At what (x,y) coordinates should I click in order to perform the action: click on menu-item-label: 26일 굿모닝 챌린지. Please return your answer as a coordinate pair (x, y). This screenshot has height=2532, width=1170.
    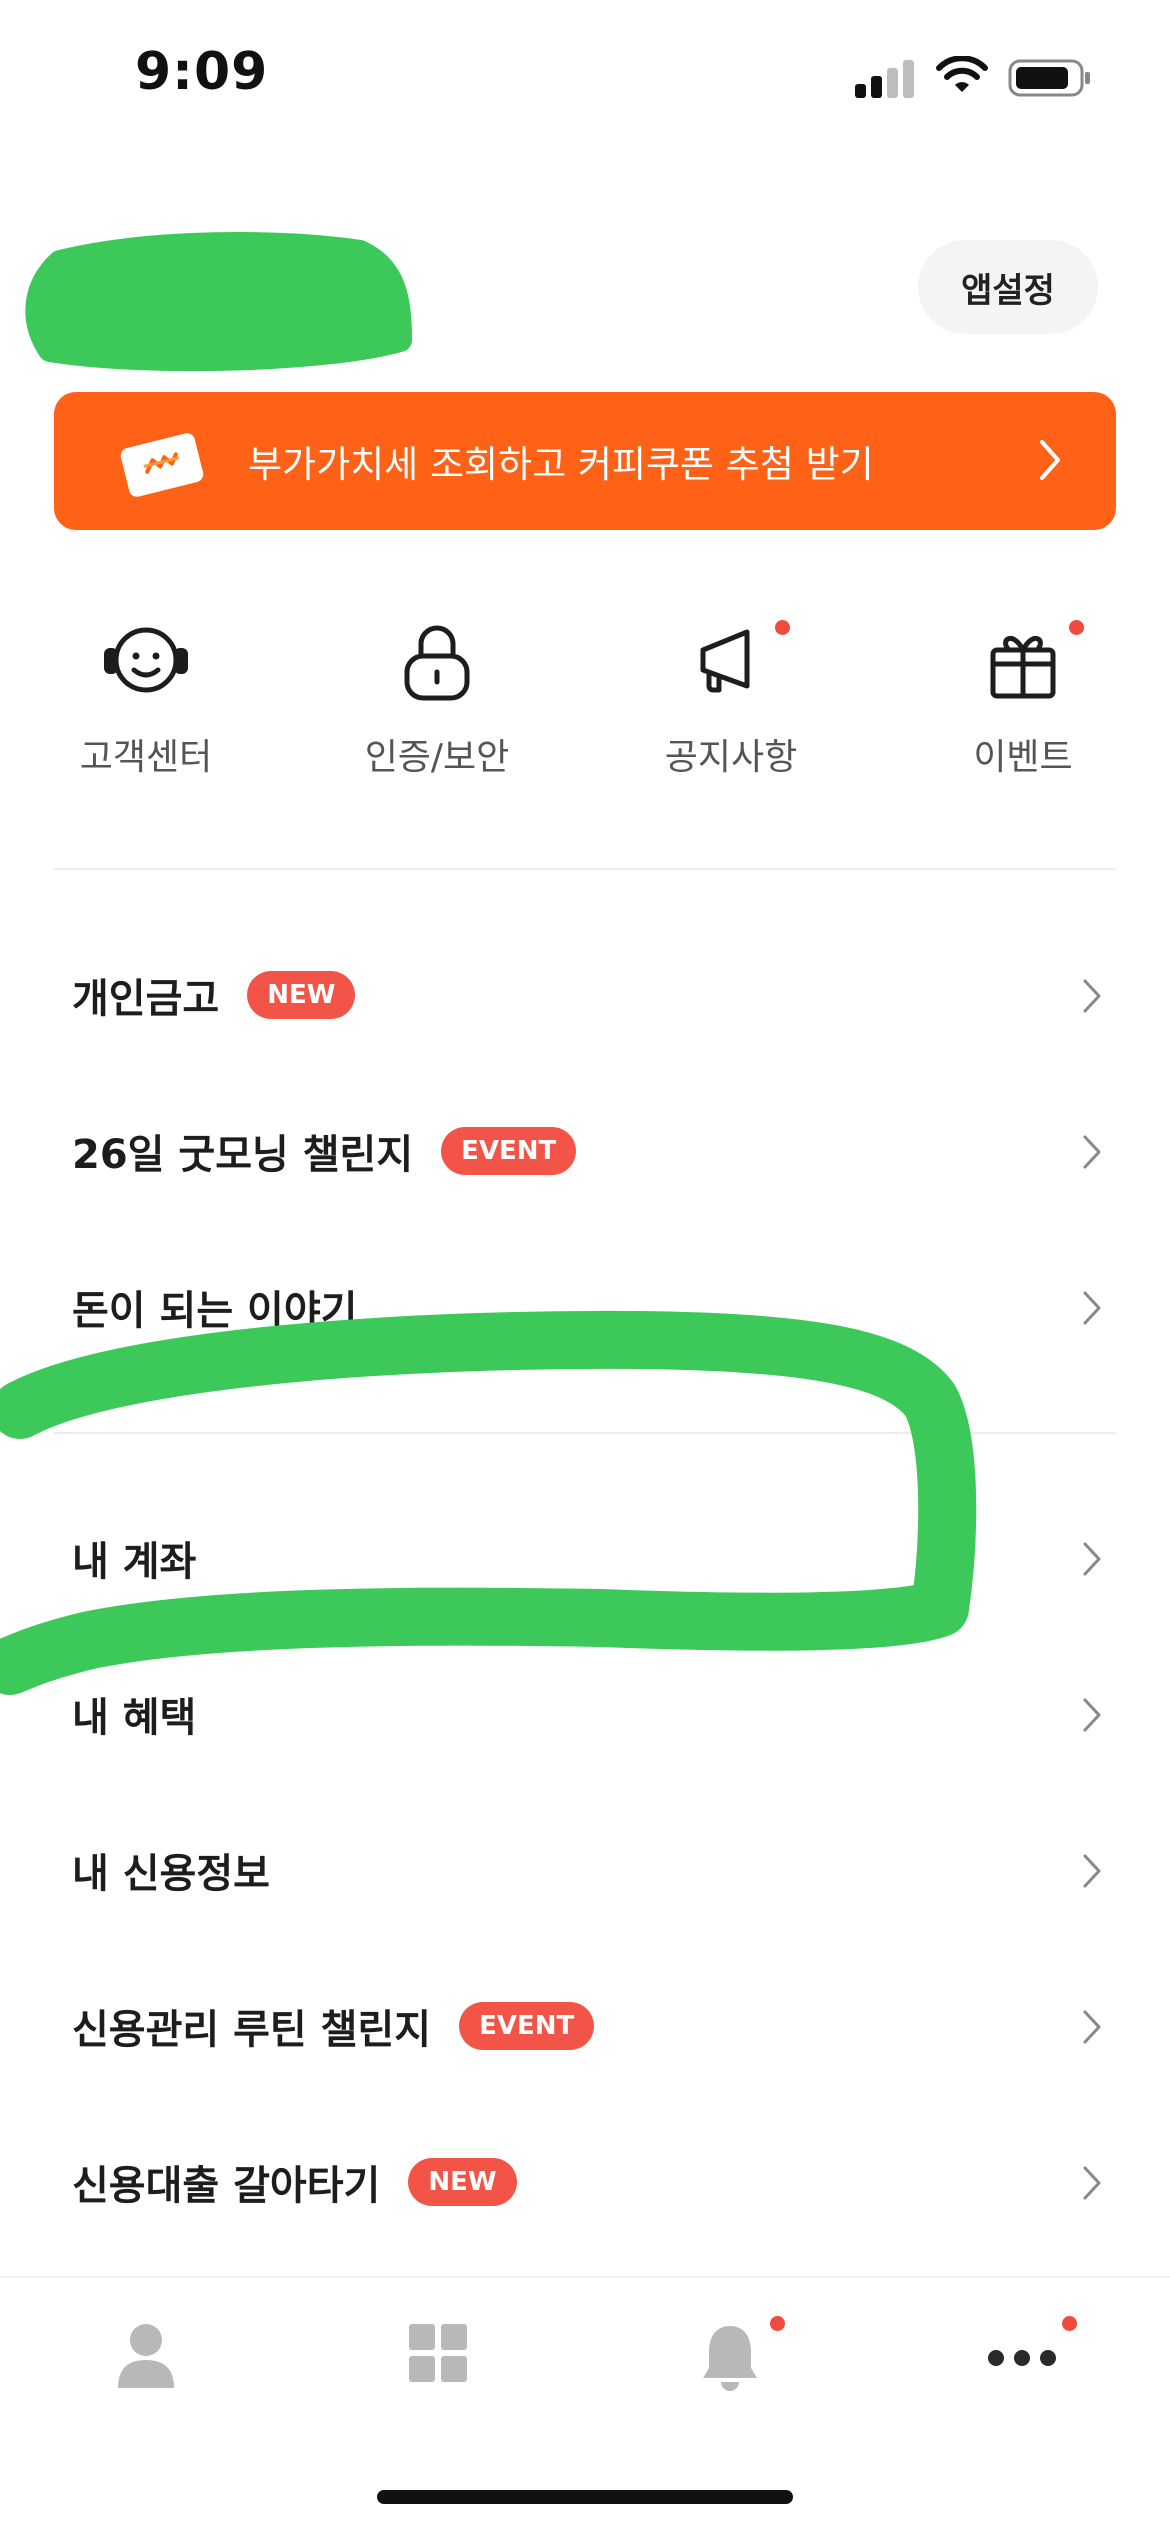
    Looking at the image, I should click on (243, 1155).